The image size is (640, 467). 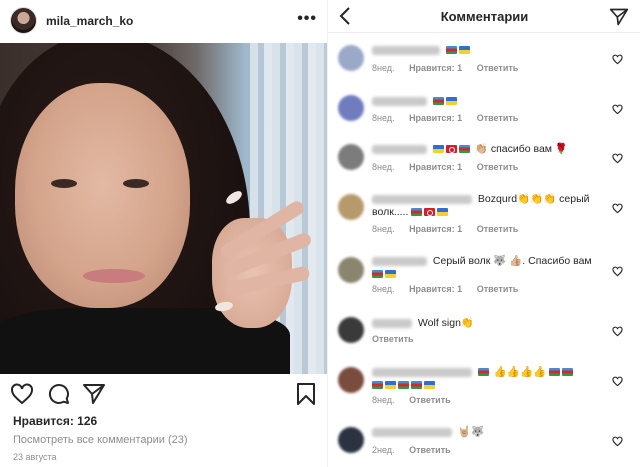 I want to click on comment-text: 🤘🏼🐺, so click(x=471, y=432).